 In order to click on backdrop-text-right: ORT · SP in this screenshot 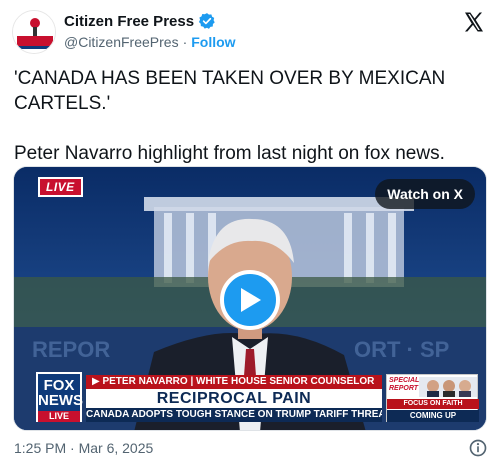, I will do `click(401, 349)`.